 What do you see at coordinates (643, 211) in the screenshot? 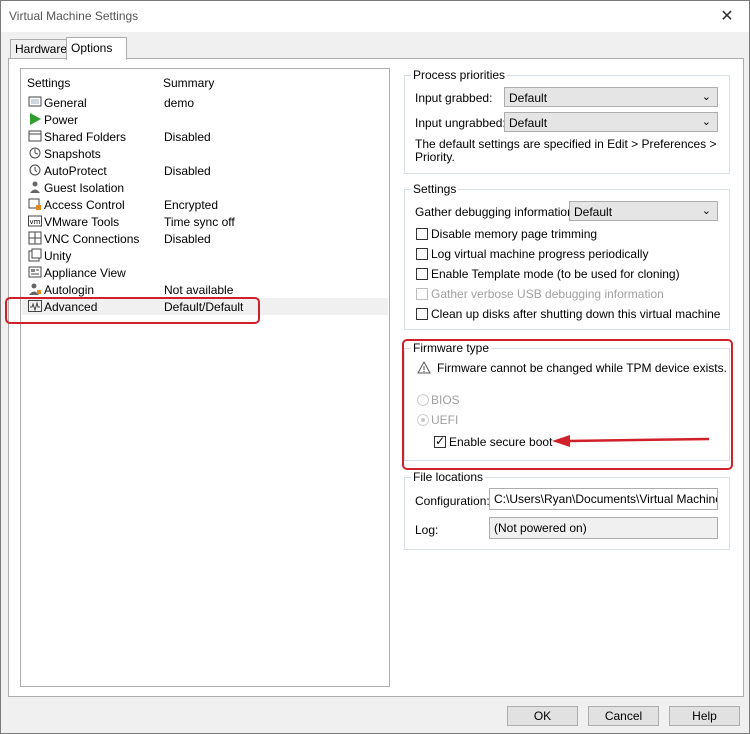
I see `debug-info-select: Default ⌄` at bounding box center [643, 211].